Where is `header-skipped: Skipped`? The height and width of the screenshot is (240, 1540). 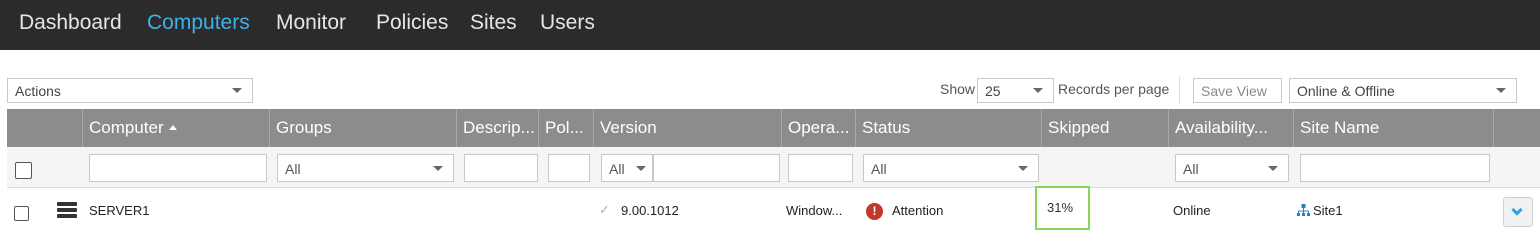
header-skipped: Skipped is located at coordinates (1104, 128).